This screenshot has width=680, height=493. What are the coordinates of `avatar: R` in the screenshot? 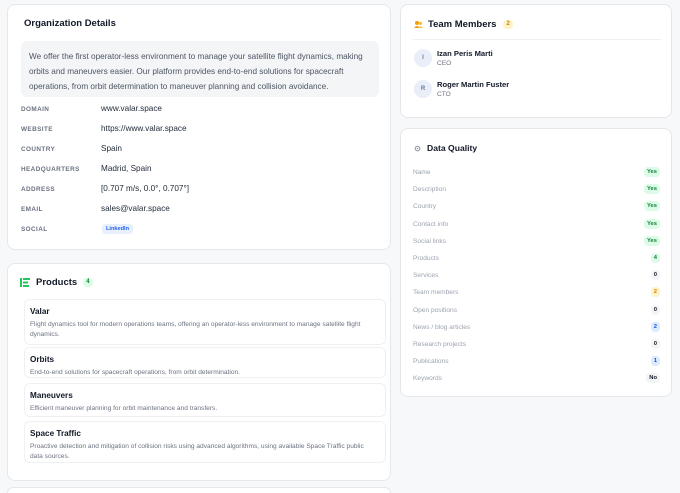 It's located at (423, 89).